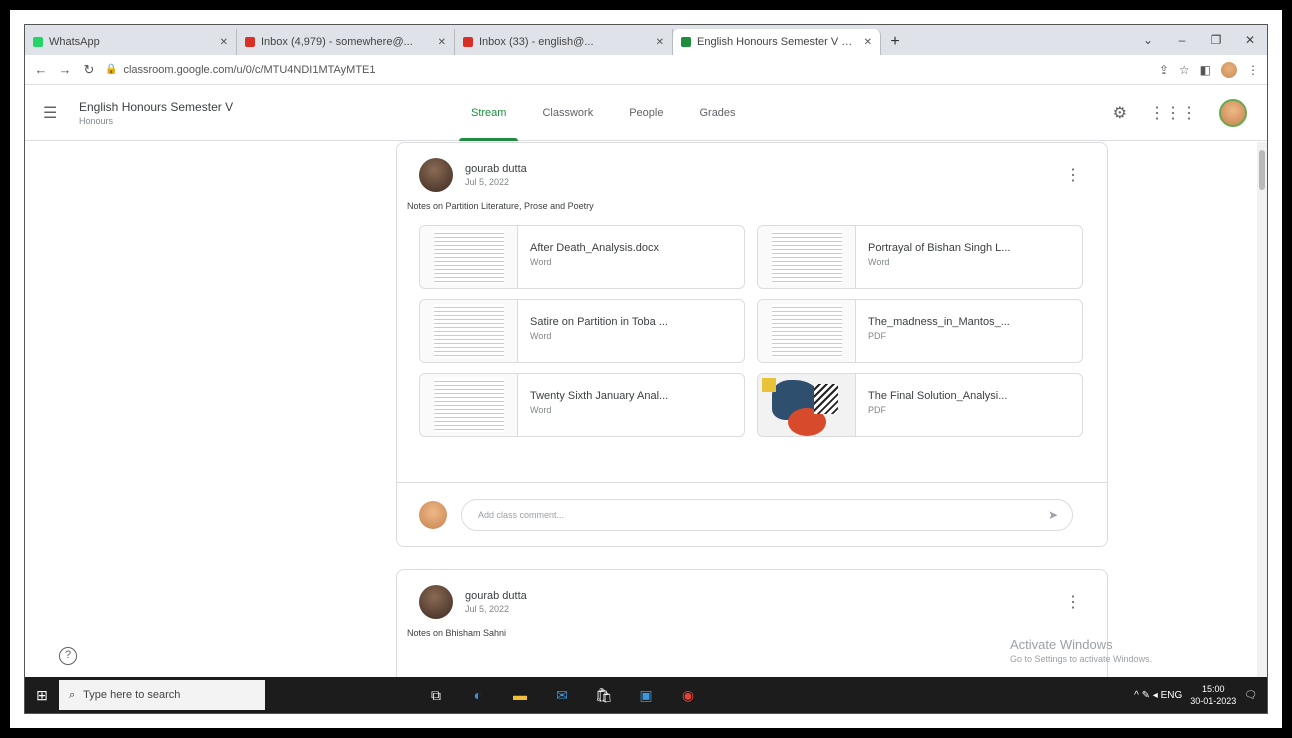 This screenshot has height=738, width=1292. What do you see at coordinates (131, 42) in the screenshot?
I see `browser-tab-whatsapp: WhatsApp ✕` at bounding box center [131, 42].